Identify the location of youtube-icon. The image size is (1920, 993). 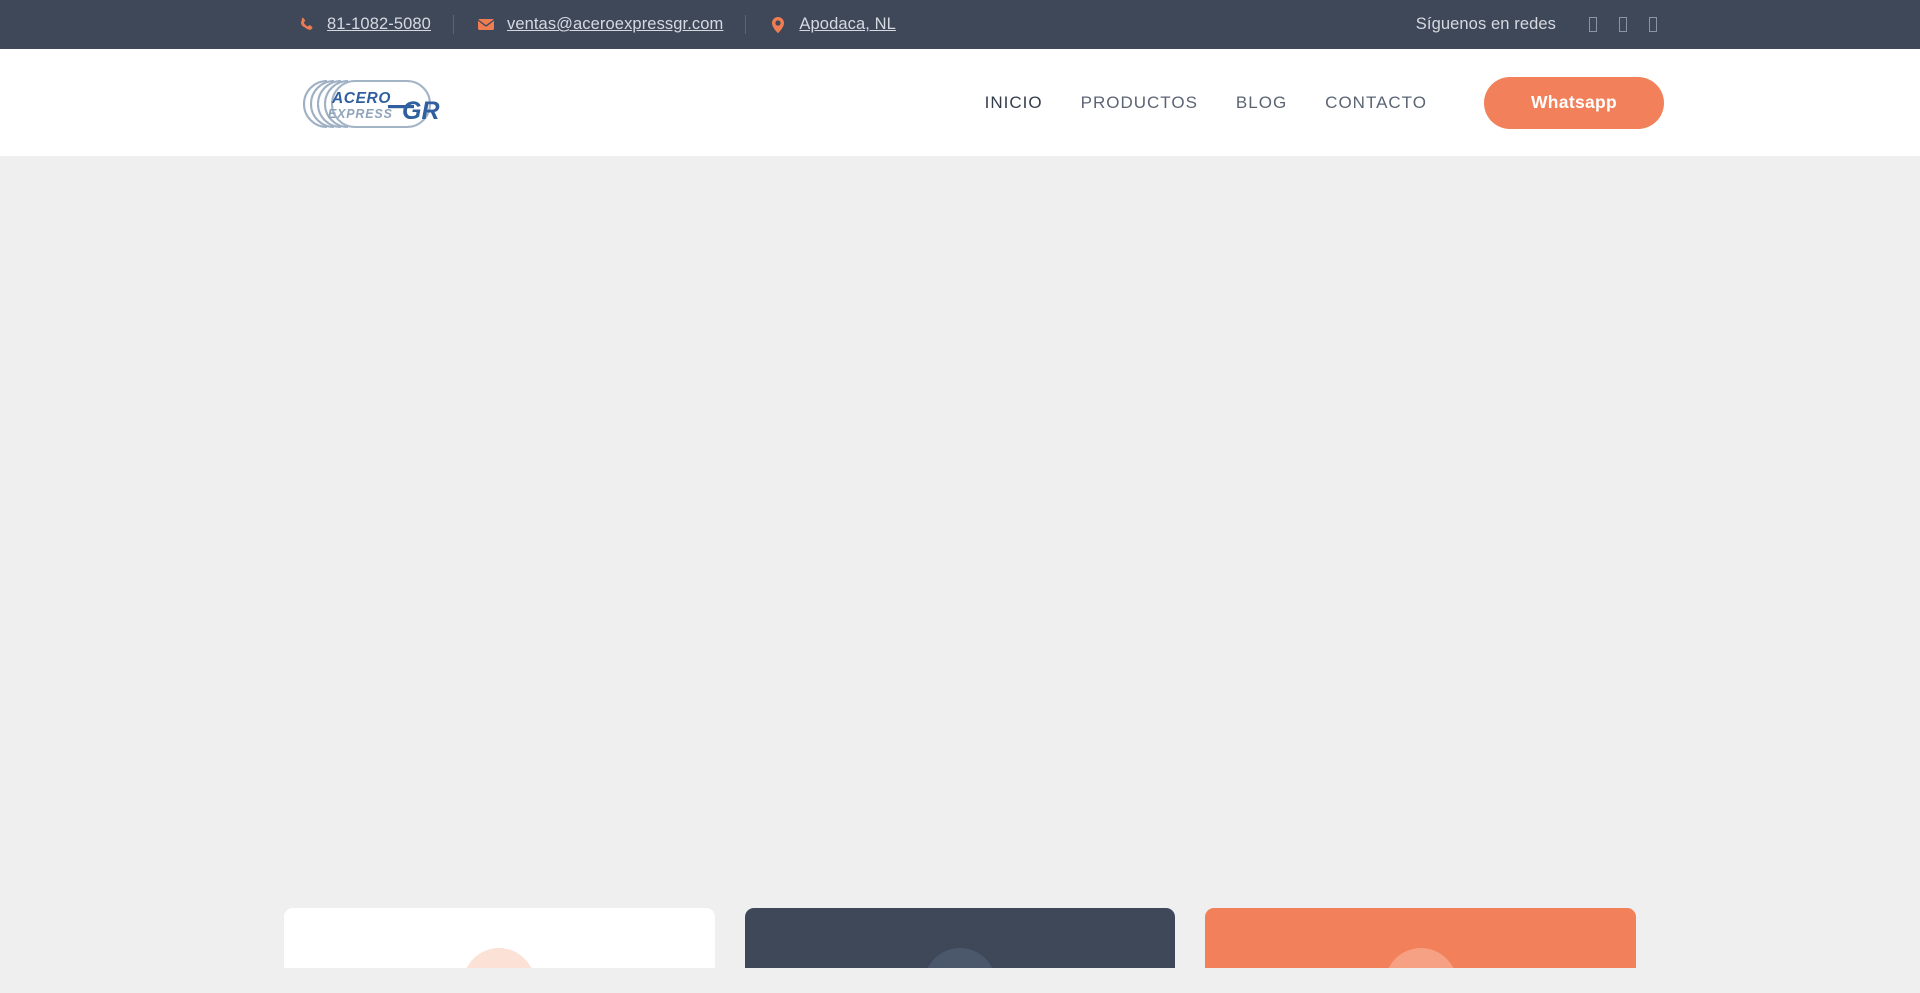
(1653, 25).